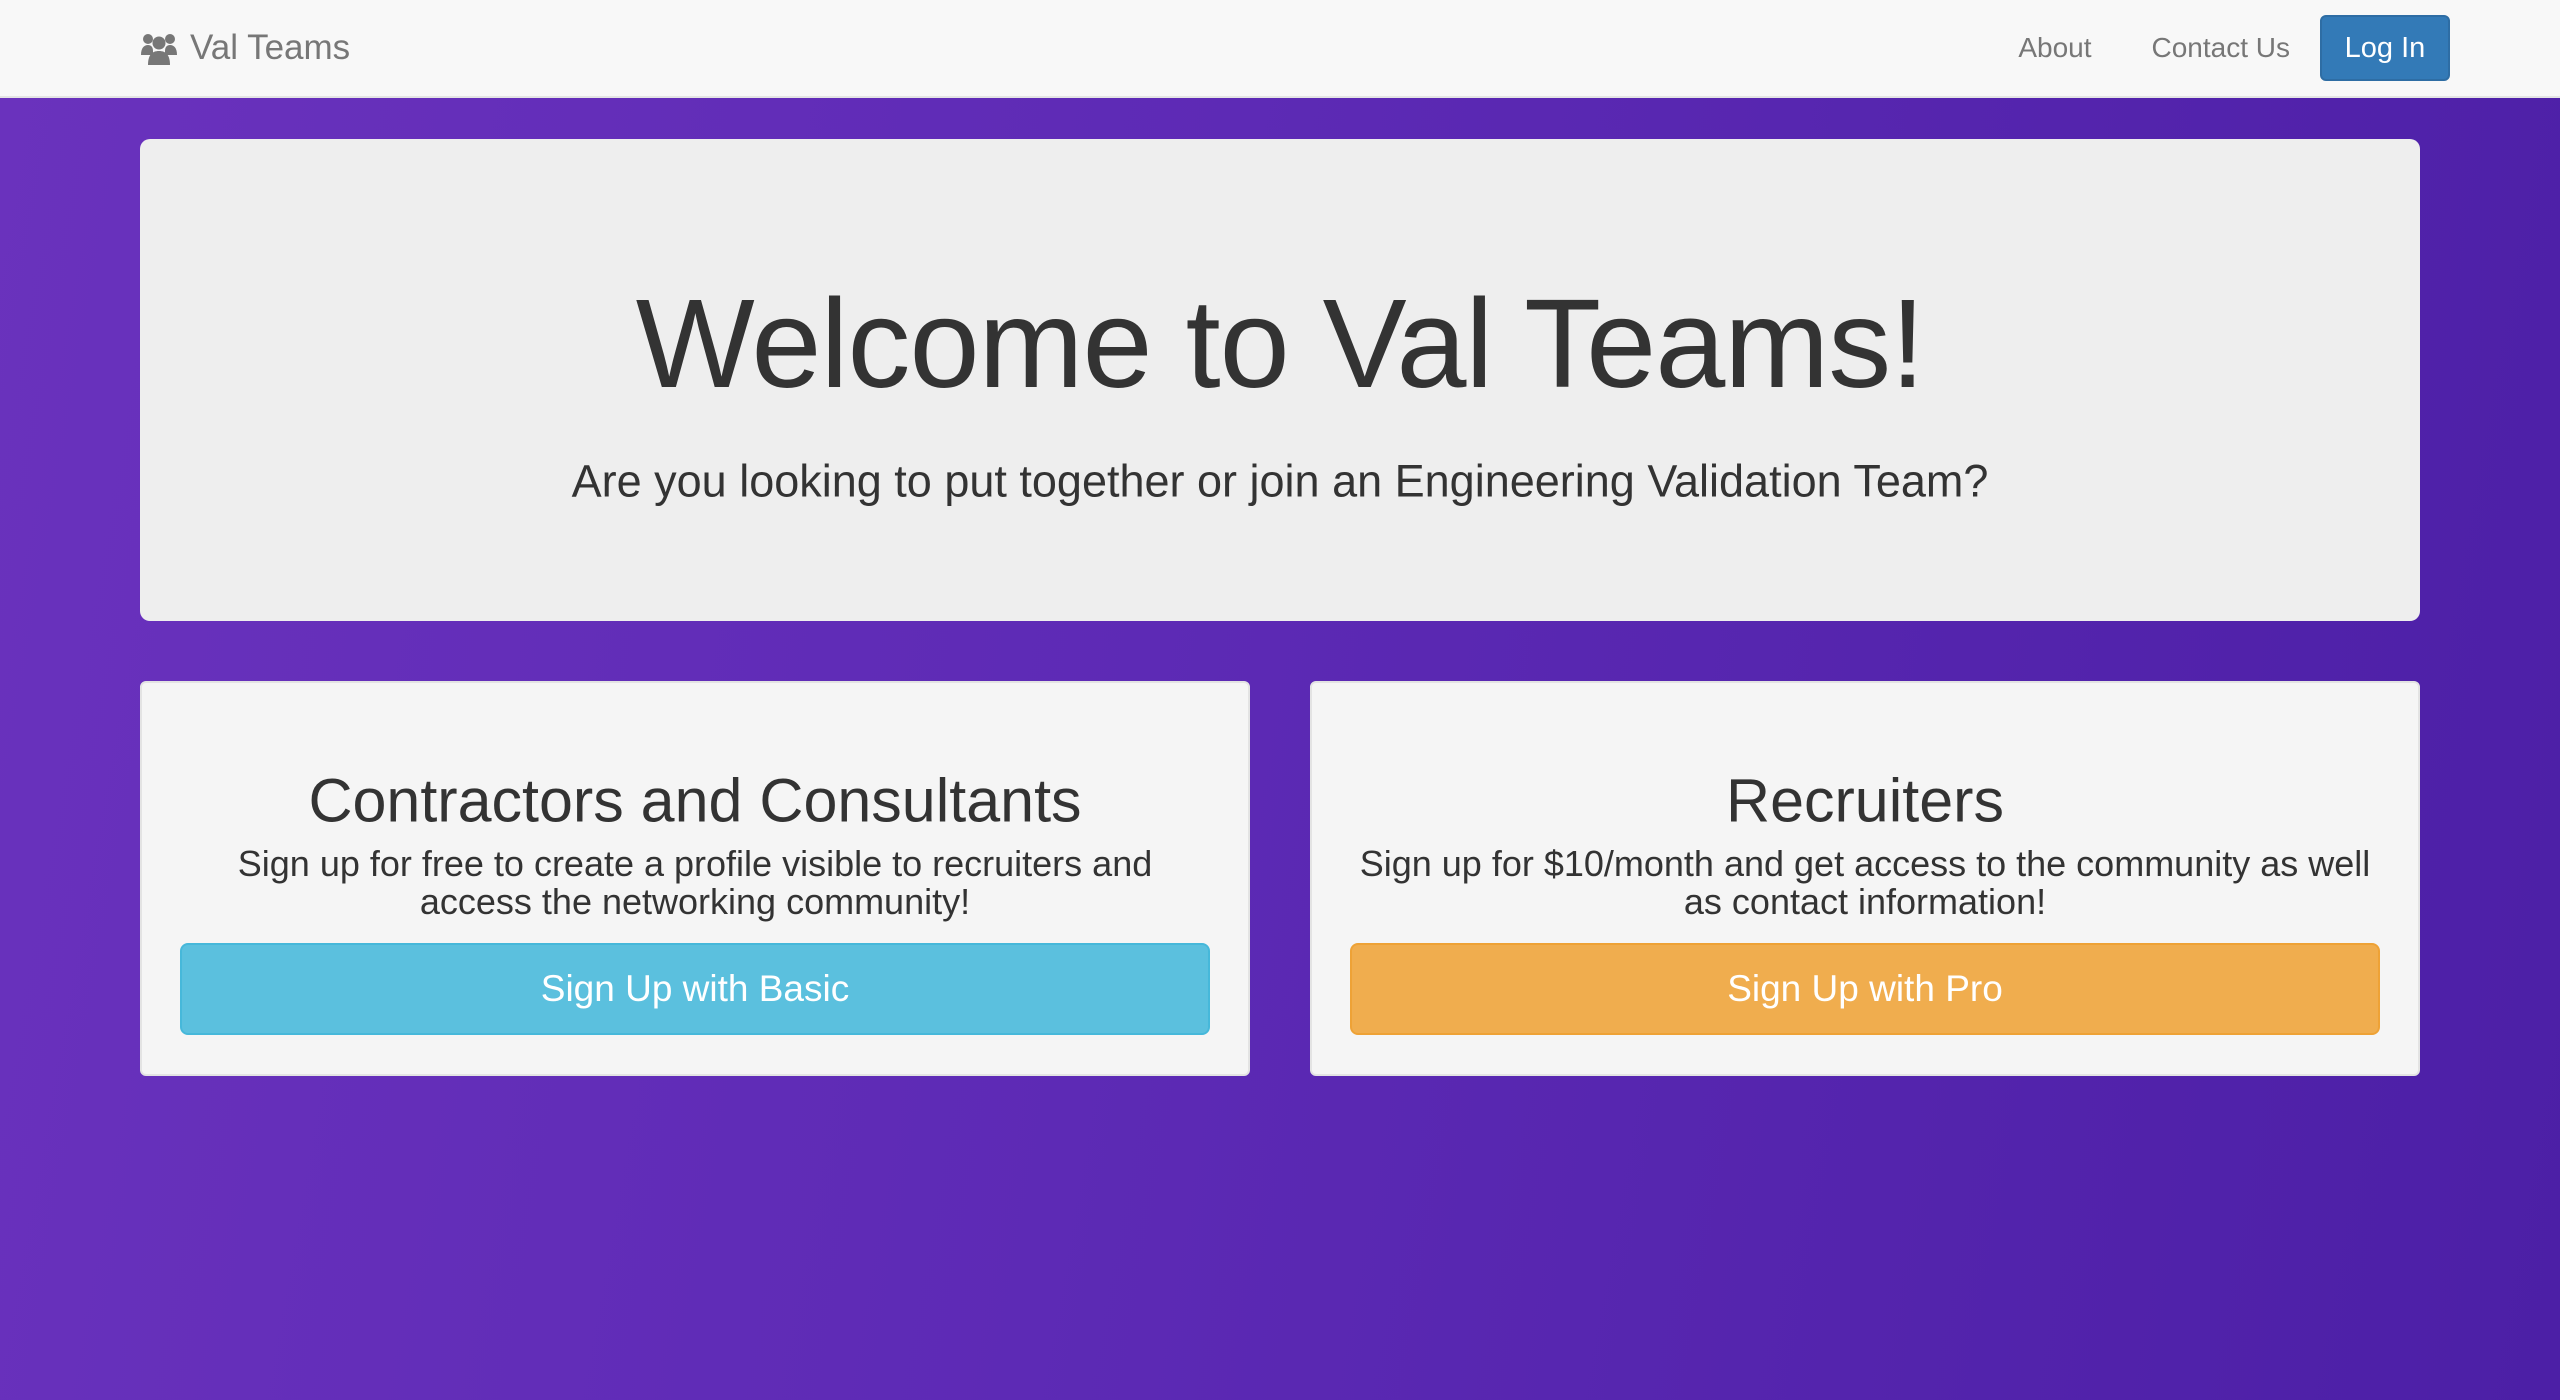 Image resolution: width=2560 pixels, height=1400 pixels. I want to click on nav-links: About Contact Us Log In, so click(2219, 48).